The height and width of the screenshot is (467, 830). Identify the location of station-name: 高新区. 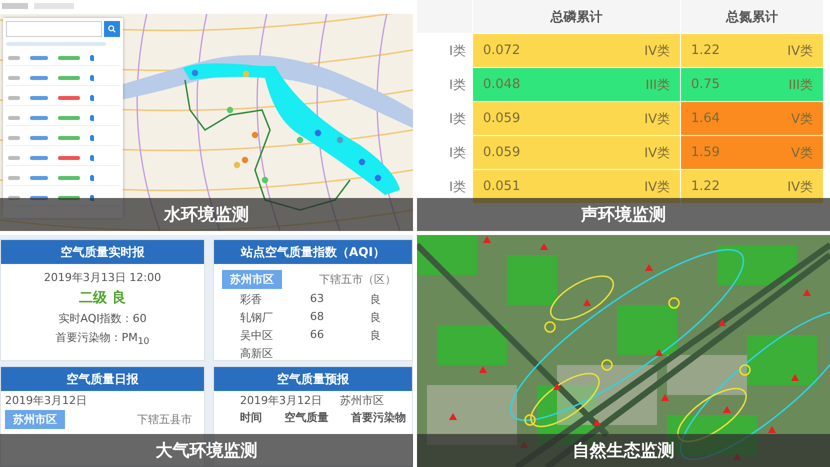
(257, 353).